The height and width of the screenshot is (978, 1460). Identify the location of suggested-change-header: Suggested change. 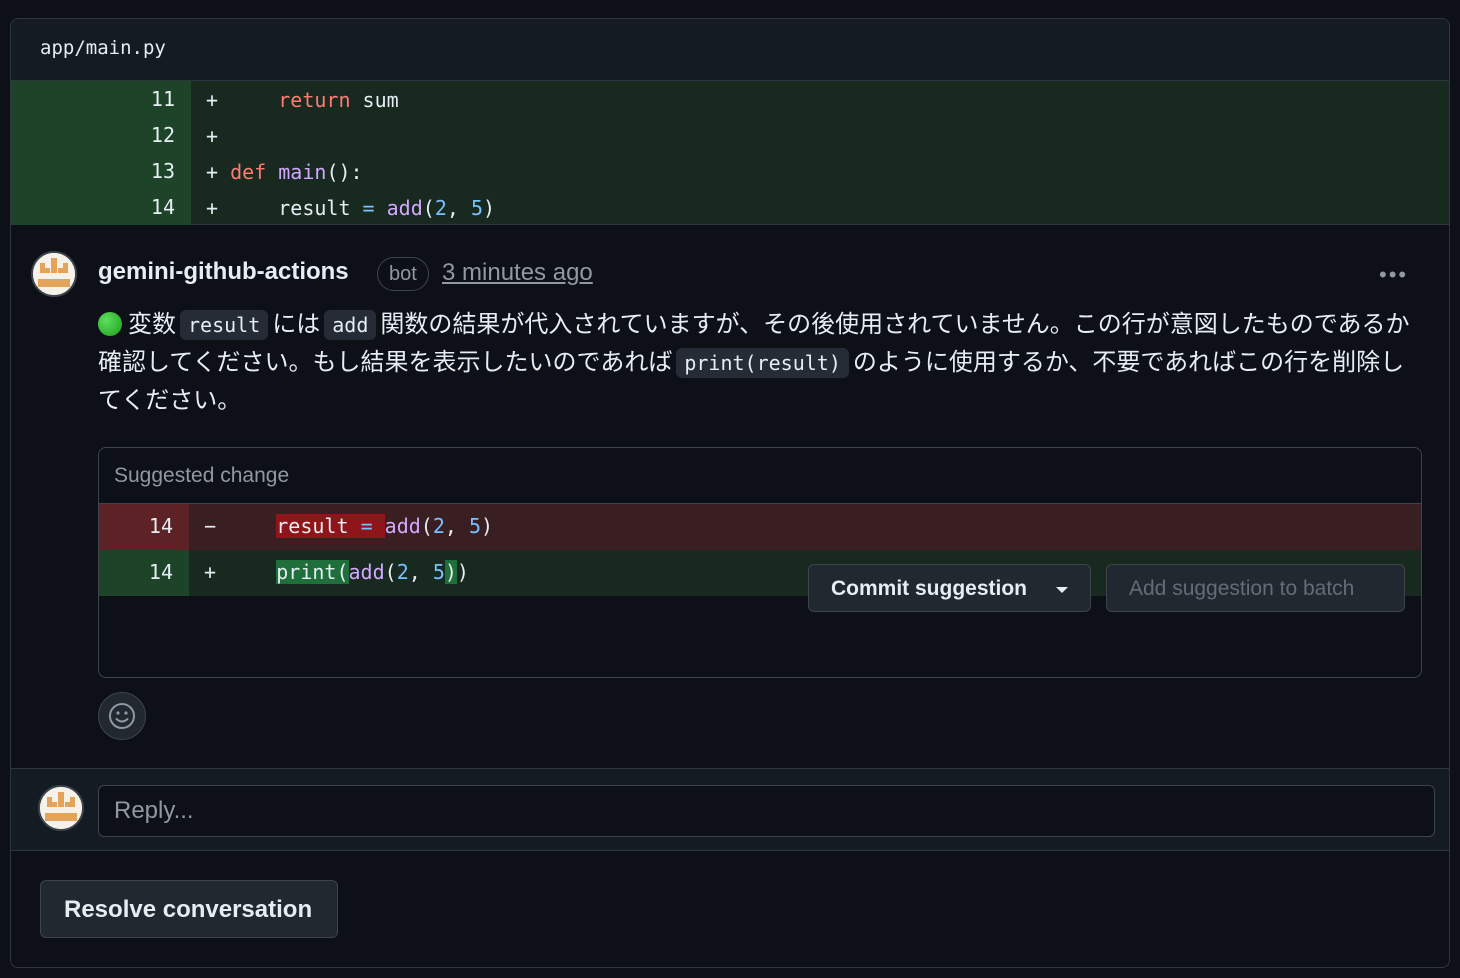
(760, 476).